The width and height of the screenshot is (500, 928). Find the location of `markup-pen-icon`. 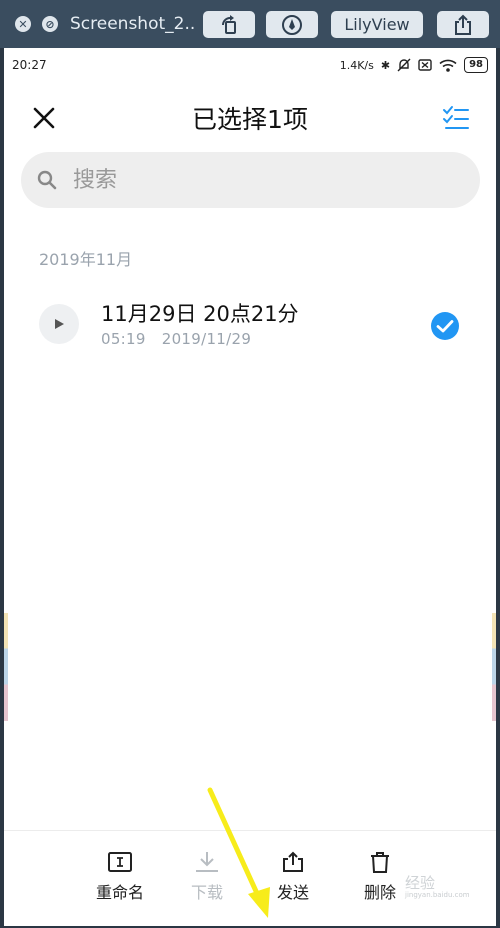

markup-pen-icon is located at coordinates (292, 24).